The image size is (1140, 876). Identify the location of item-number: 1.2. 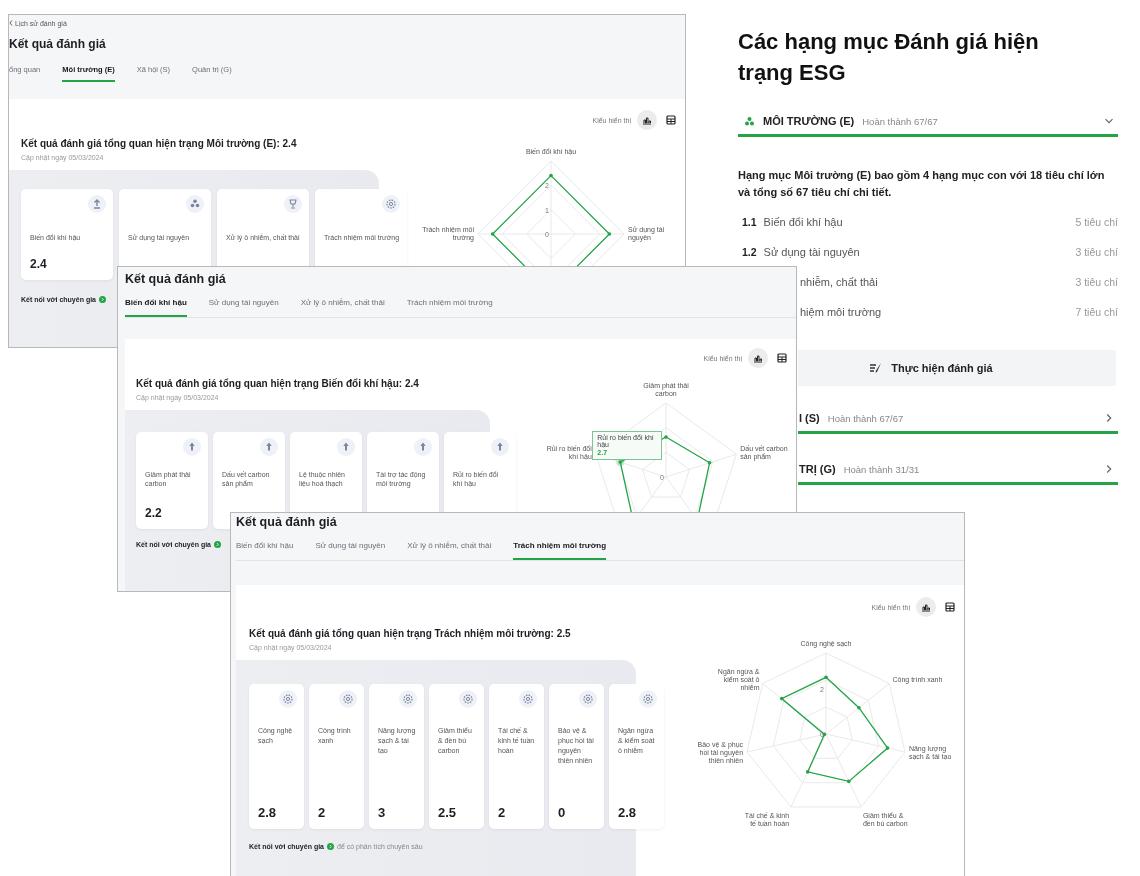
(749, 252).